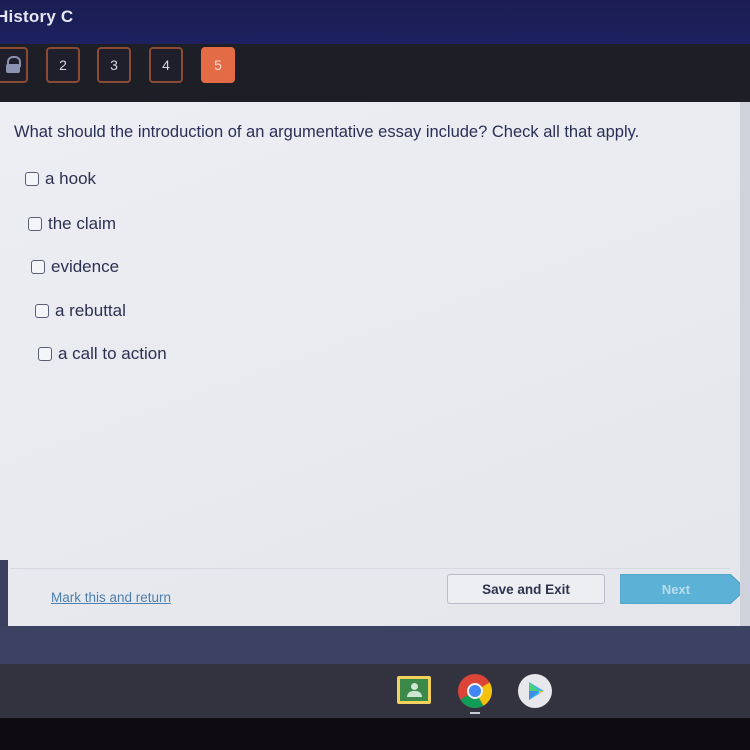 This screenshot has width=750, height=750. I want to click on question-tab-3: 3, so click(114, 65).